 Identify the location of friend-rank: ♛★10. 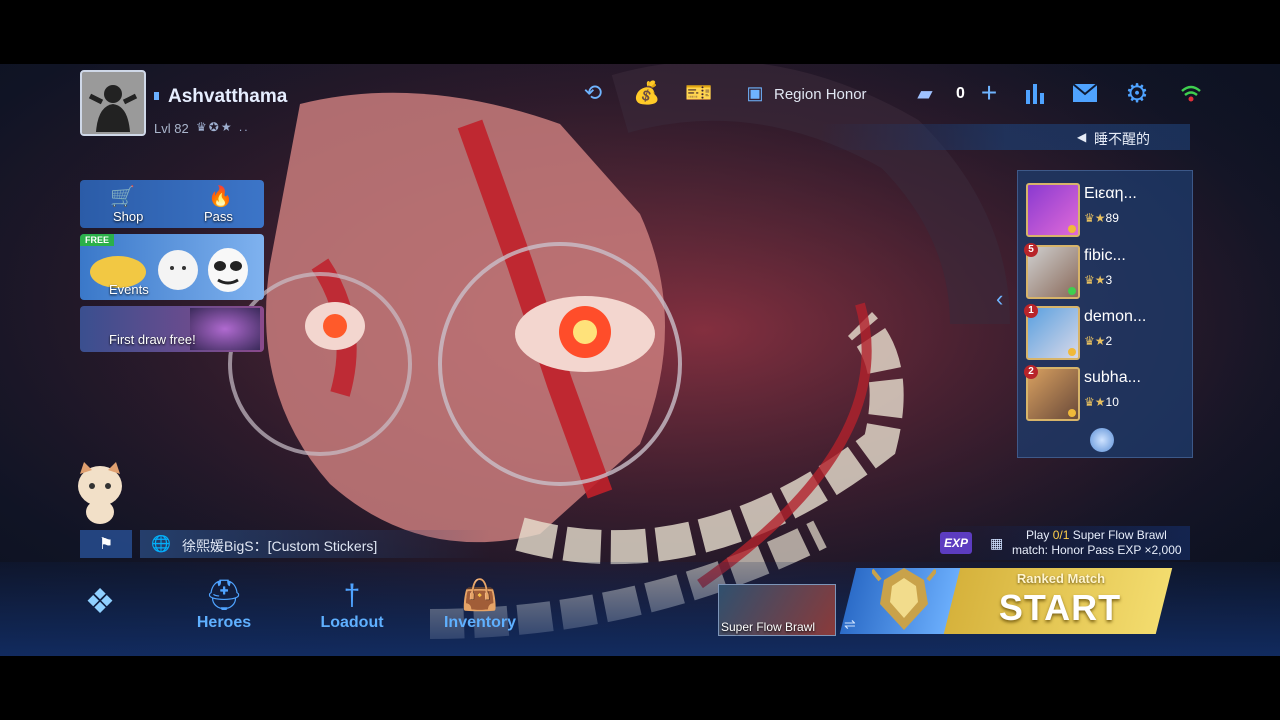
(1101, 402).